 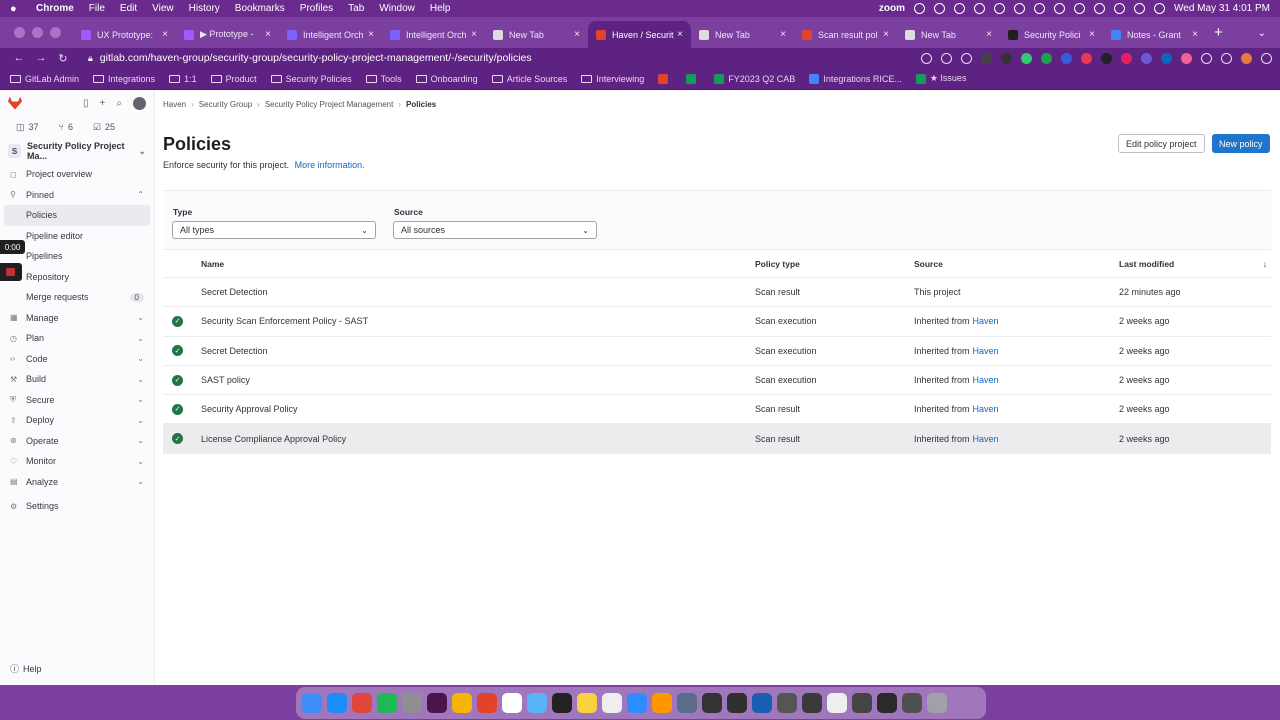 What do you see at coordinates (1016, 264) in the screenshot?
I see `column-header-source: Source` at bounding box center [1016, 264].